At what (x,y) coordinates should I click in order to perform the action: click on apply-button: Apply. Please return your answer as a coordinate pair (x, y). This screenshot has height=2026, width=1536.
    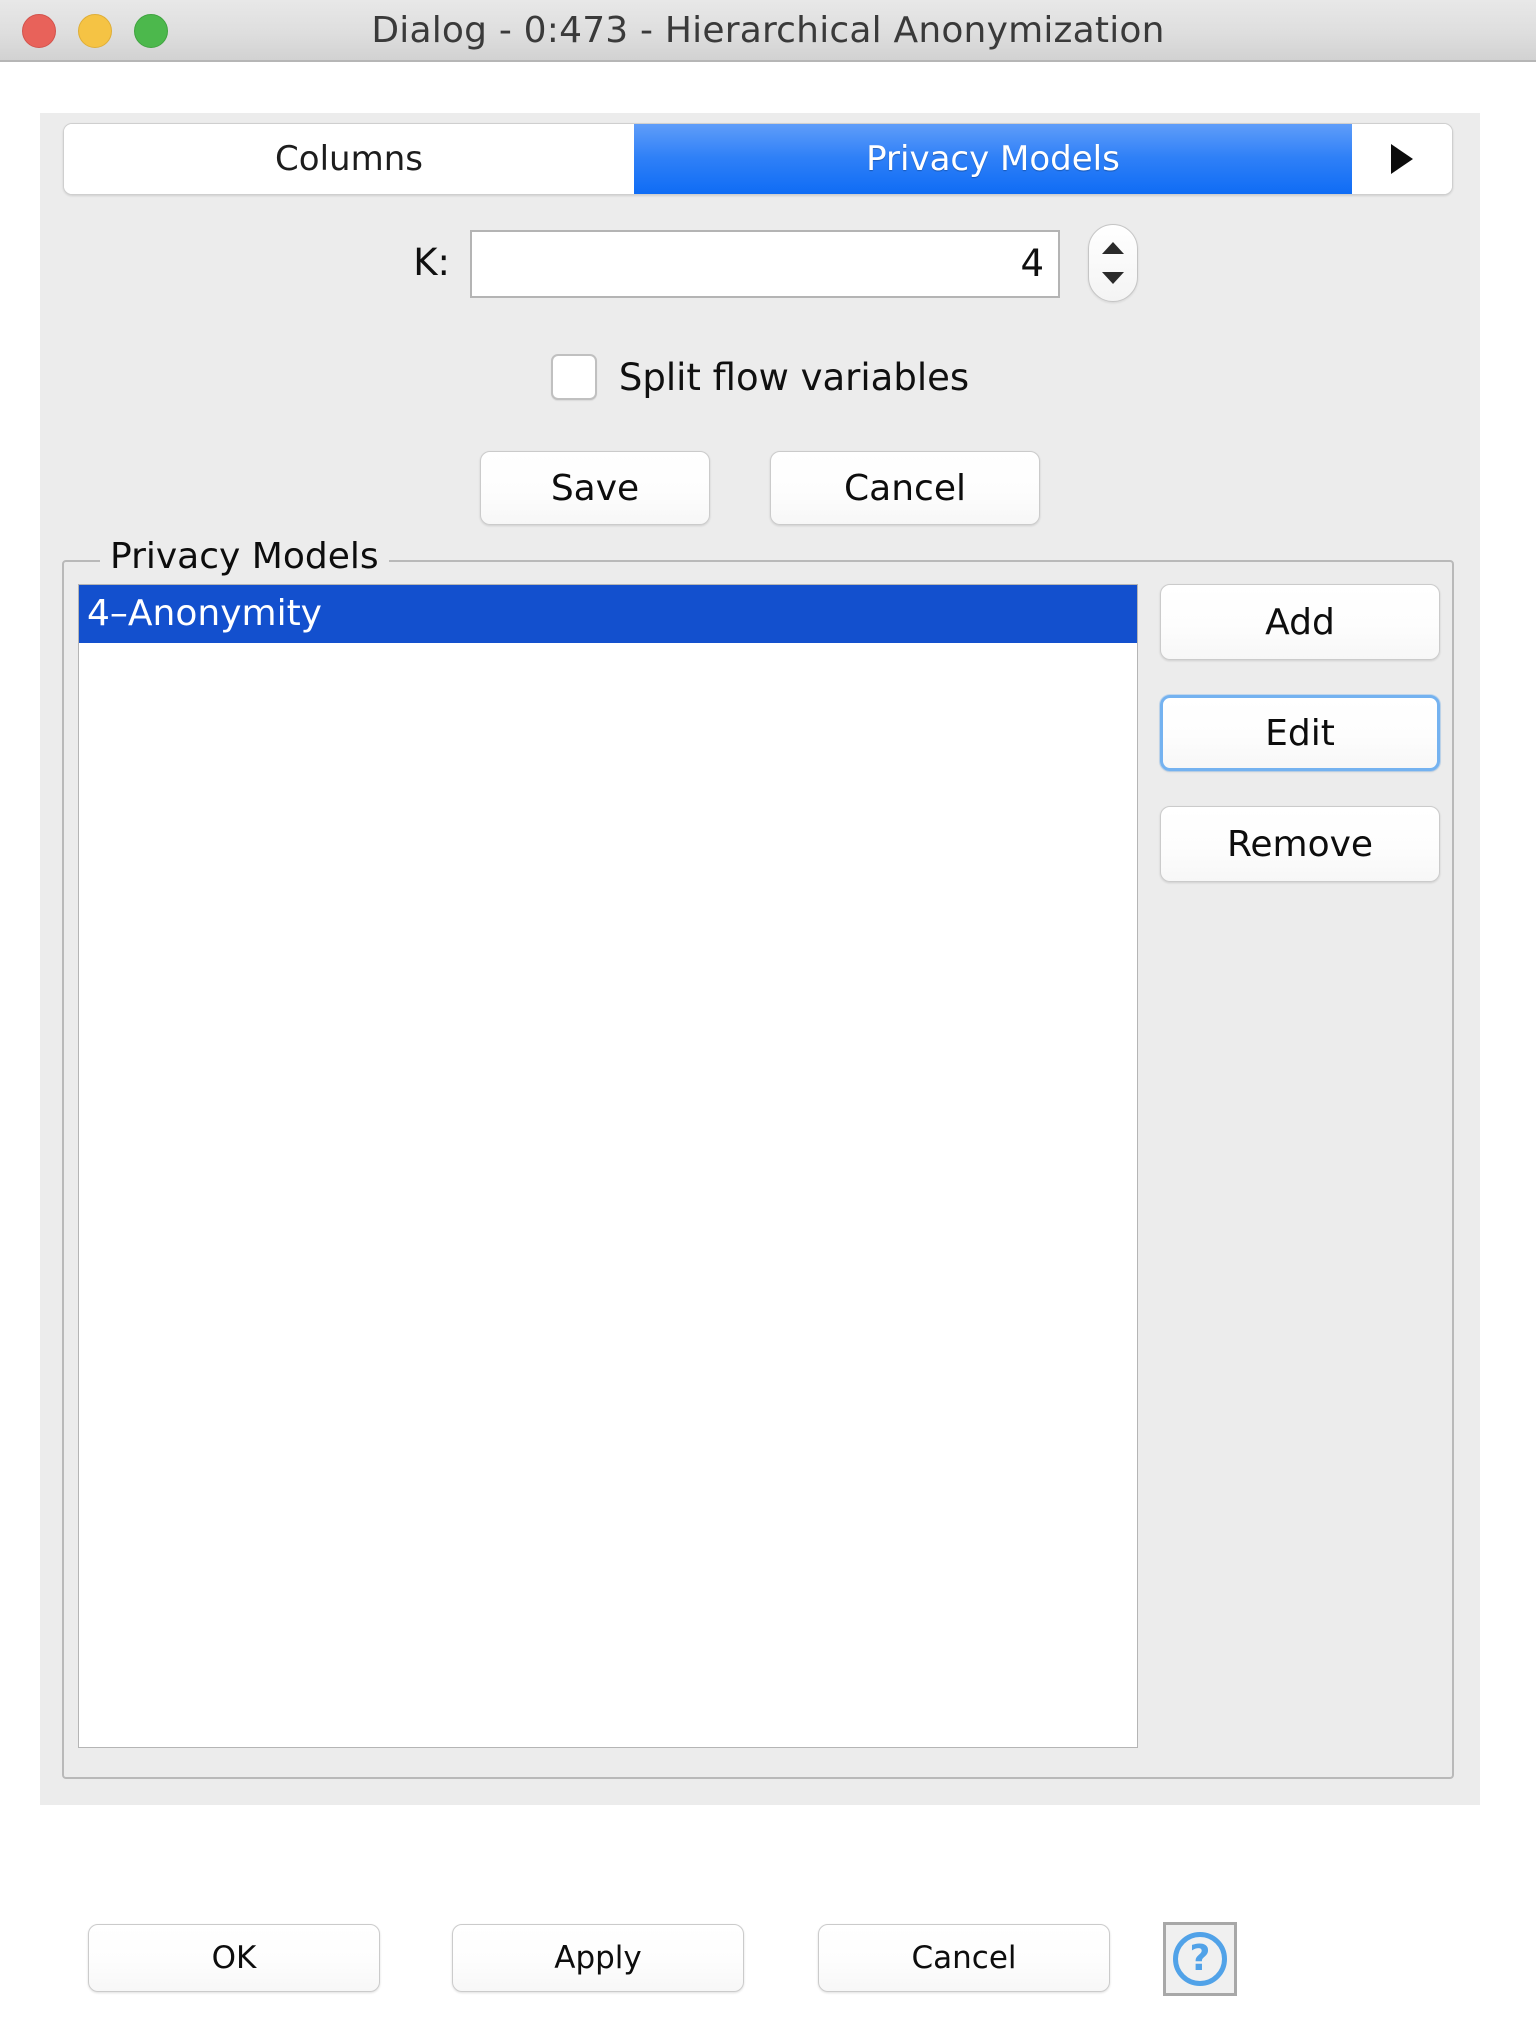
    Looking at the image, I should click on (598, 1958).